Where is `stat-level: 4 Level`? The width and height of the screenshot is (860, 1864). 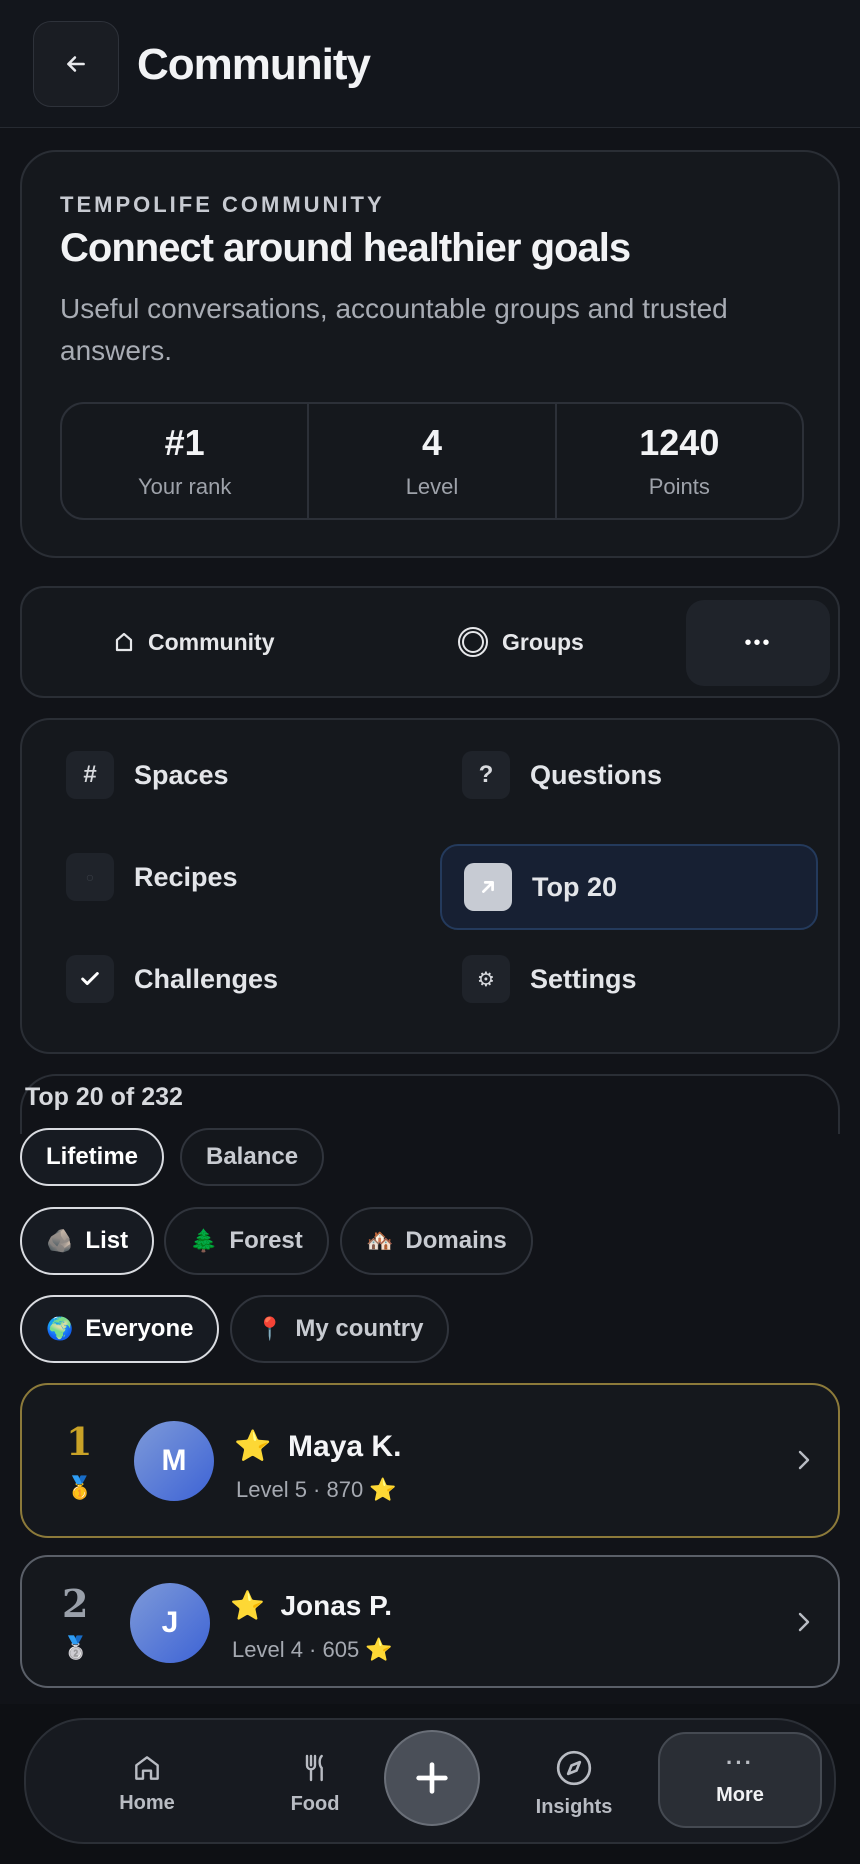
stat-level: 4 Level is located at coordinates (430, 461).